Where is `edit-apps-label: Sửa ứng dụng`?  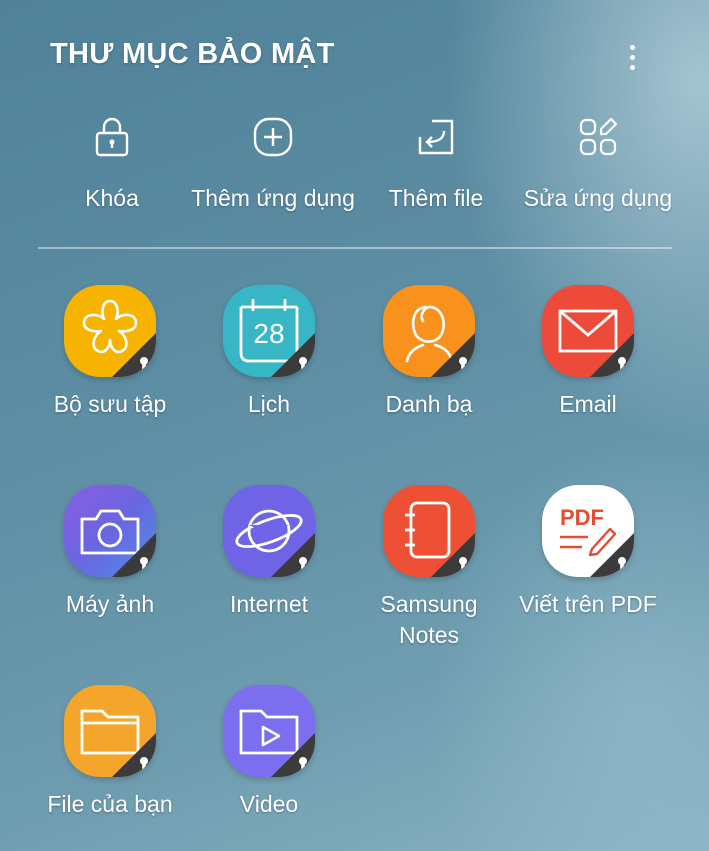
edit-apps-label: Sửa ứng dụng is located at coordinates (598, 198).